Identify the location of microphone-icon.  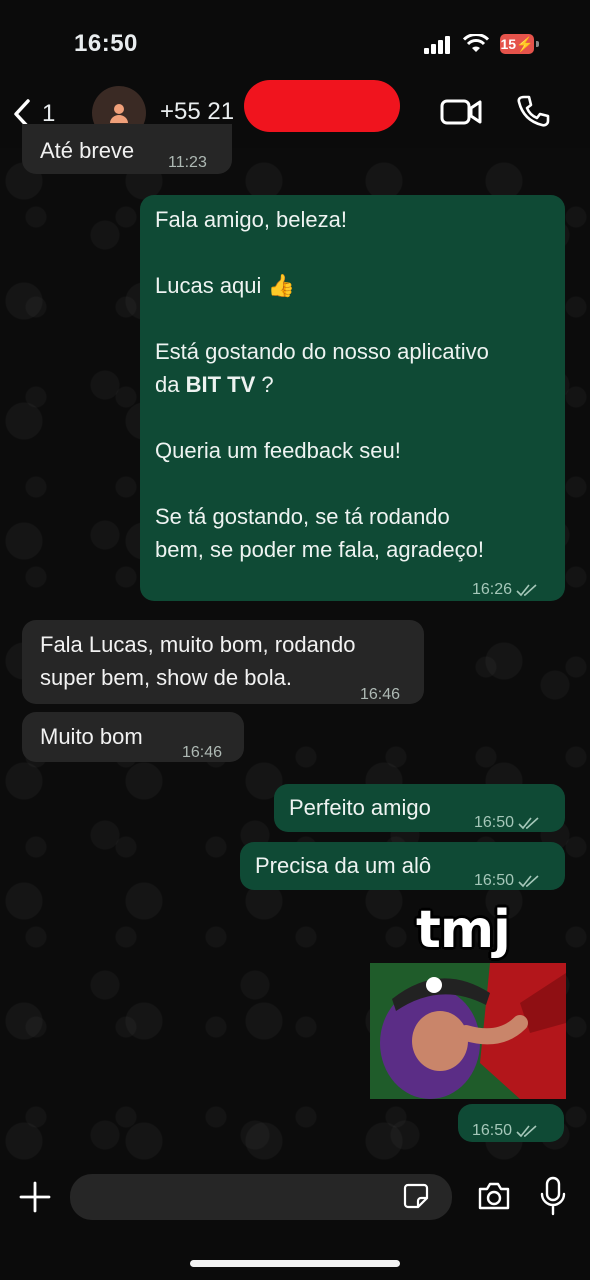
(553, 1196).